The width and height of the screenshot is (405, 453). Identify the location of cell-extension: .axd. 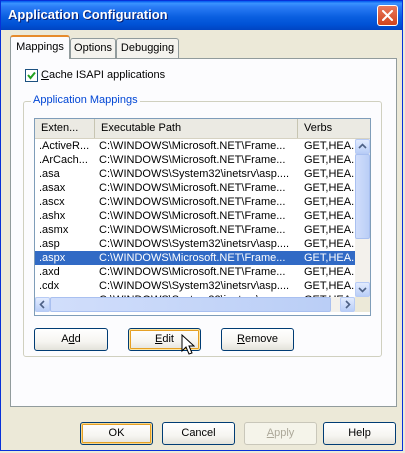
(49, 272).